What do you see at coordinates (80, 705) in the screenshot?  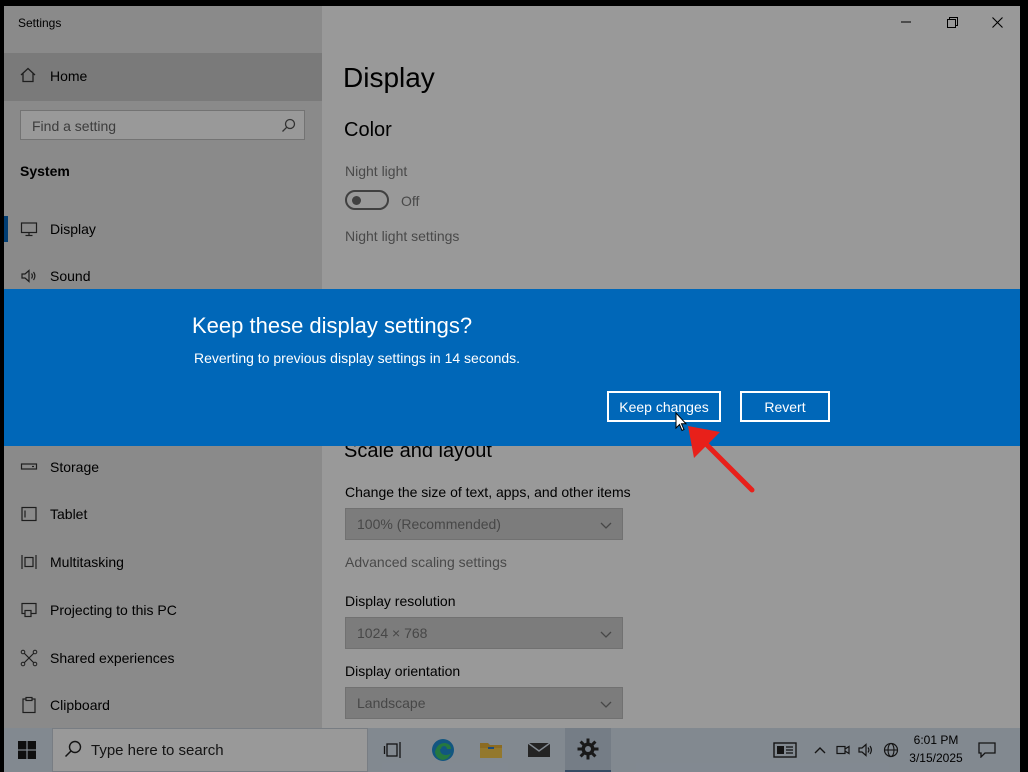 I see `sidebar-item-label: Clipboard` at bounding box center [80, 705].